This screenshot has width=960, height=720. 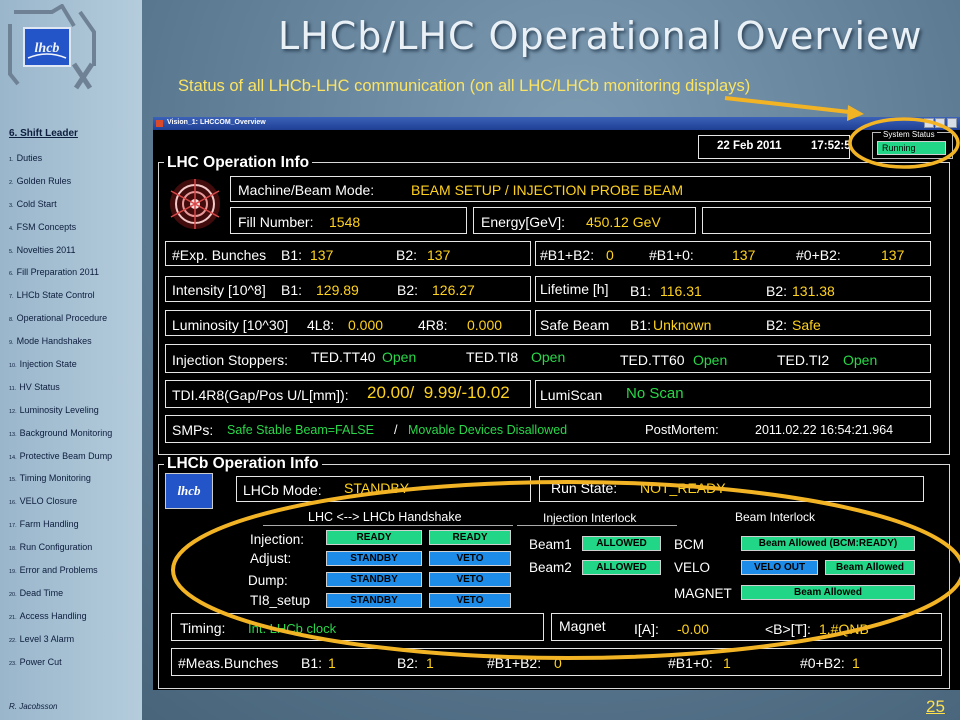 I want to click on bcm-status: Beam Allowed (BCM:READY), so click(x=828, y=543).